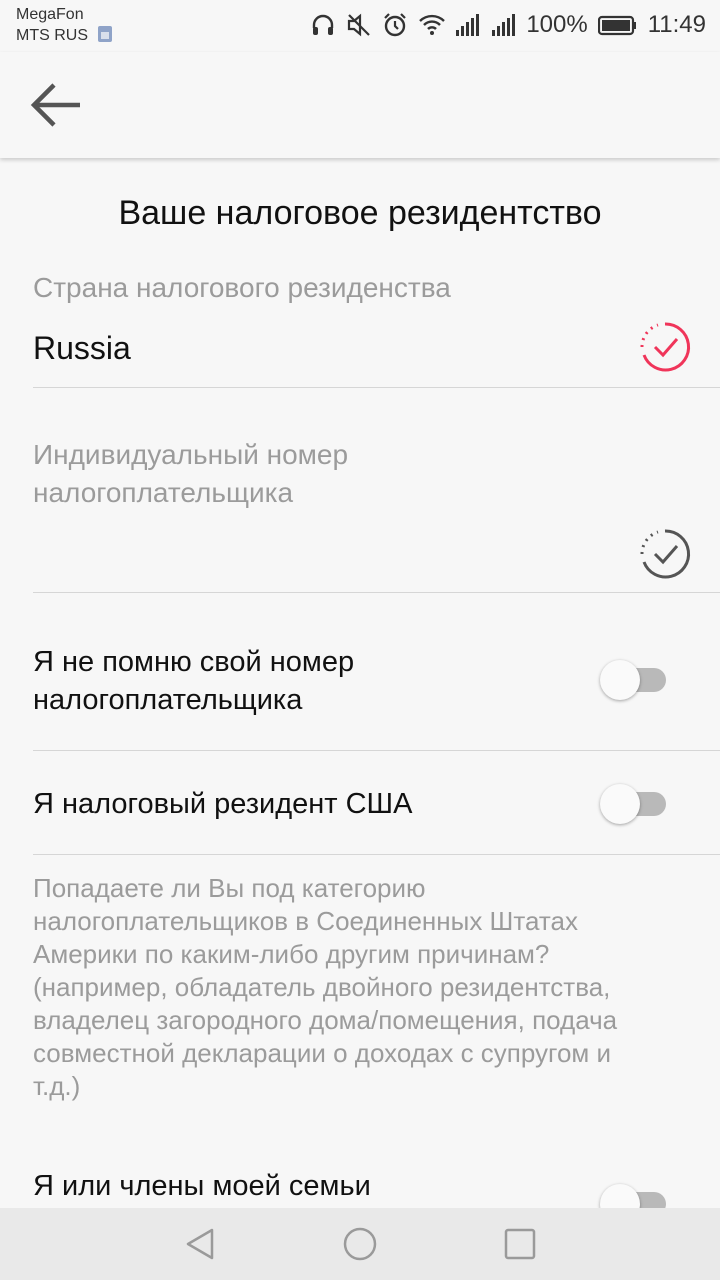 This screenshot has height=1280, width=720. I want to click on recents-square-icon, so click(520, 1244).